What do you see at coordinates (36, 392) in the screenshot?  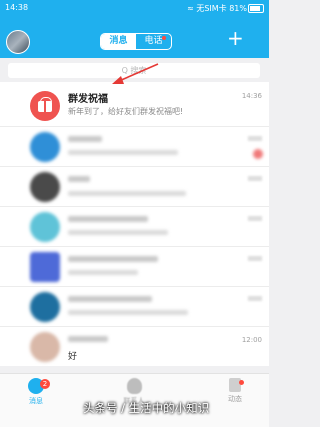 I see `nav-tab-messages: 消息` at bounding box center [36, 392].